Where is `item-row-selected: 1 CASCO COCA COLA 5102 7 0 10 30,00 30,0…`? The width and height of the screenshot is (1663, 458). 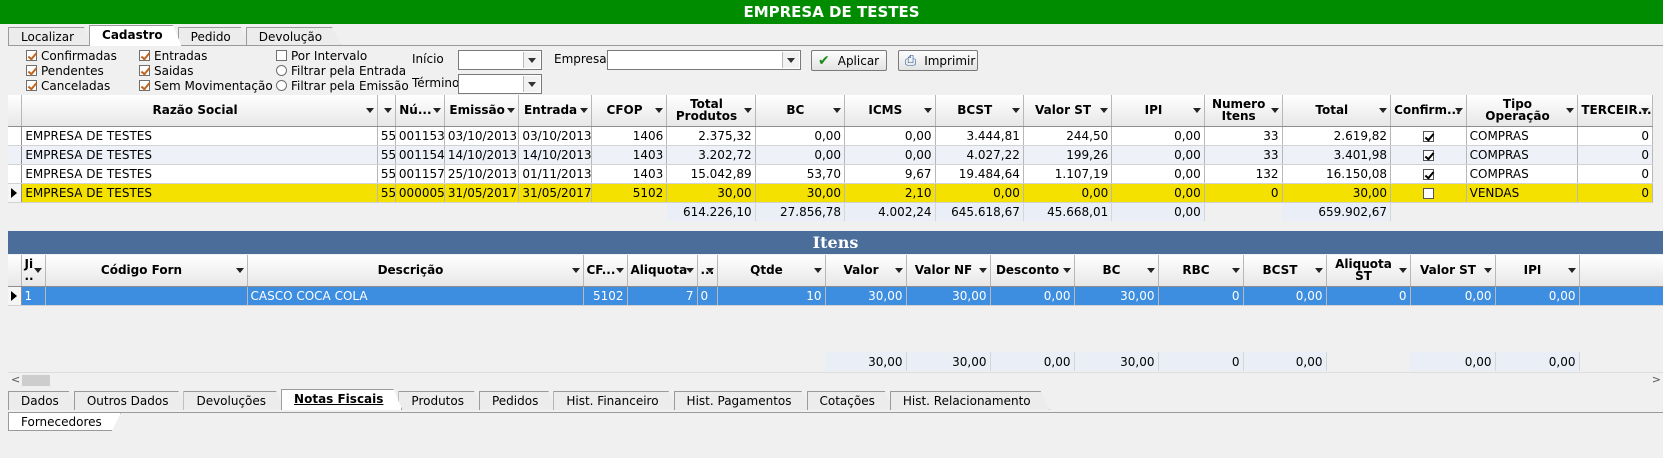 item-row-selected: 1 CASCO COCA COLA 5102 7 0 10 30,00 30,0… is located at coordinates (835, 296).